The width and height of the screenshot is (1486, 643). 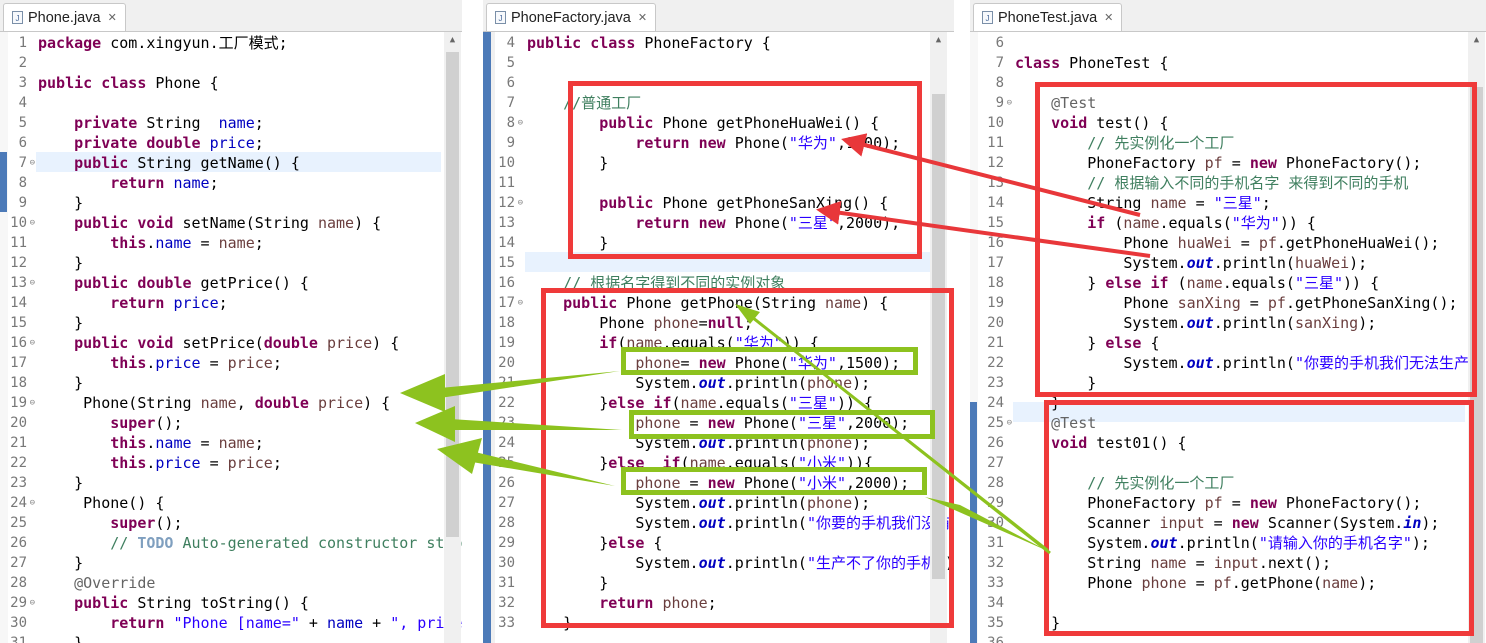 I want to click on green-arrow-sanxing-to-constructor, so click(x=536, y=424).